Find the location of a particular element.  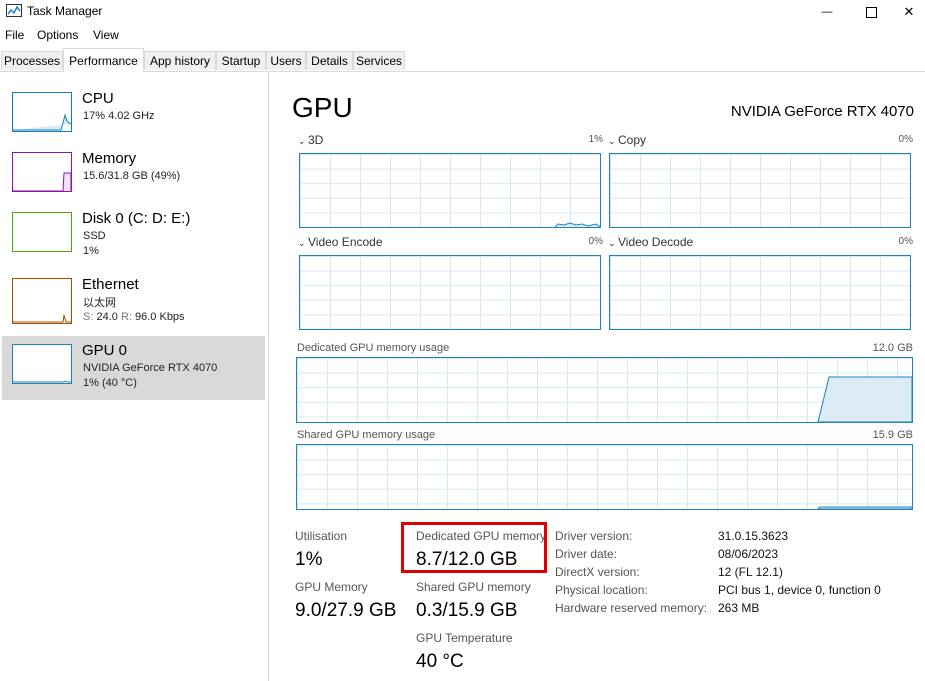

engine-percent-video-encode: 0% is located at coordinates (595, 241).